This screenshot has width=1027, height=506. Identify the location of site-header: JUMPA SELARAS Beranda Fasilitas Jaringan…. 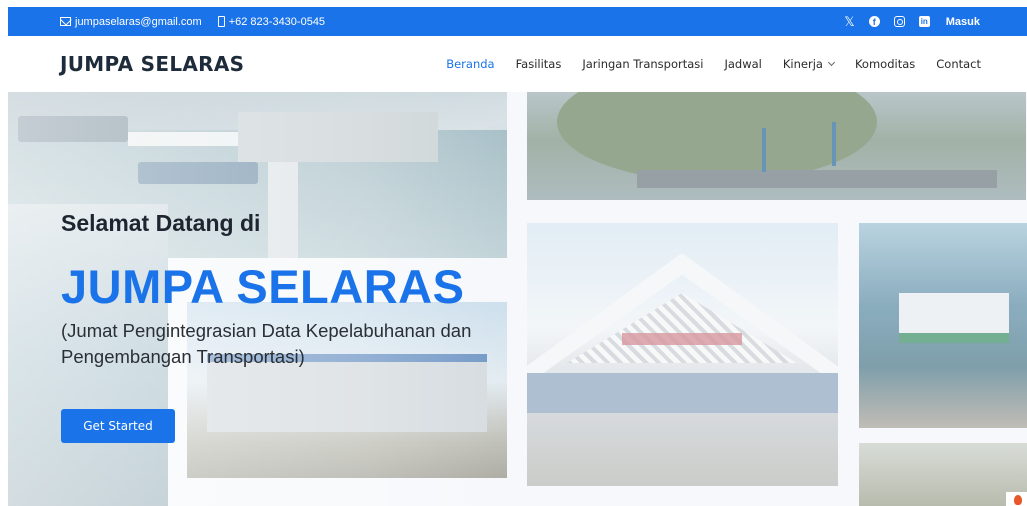
(517, 64).